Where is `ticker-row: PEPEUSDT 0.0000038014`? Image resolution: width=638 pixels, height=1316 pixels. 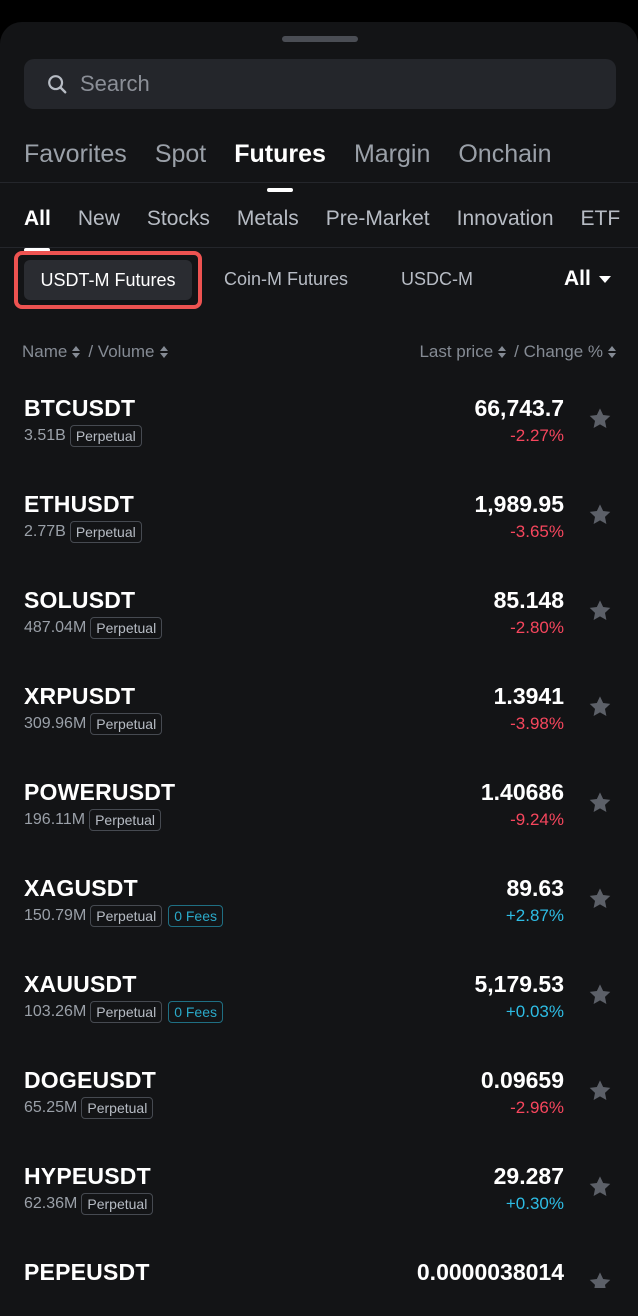 ticker-row: PEPEUSDT 0.0000038014 is located at coordinates (319, 1260).